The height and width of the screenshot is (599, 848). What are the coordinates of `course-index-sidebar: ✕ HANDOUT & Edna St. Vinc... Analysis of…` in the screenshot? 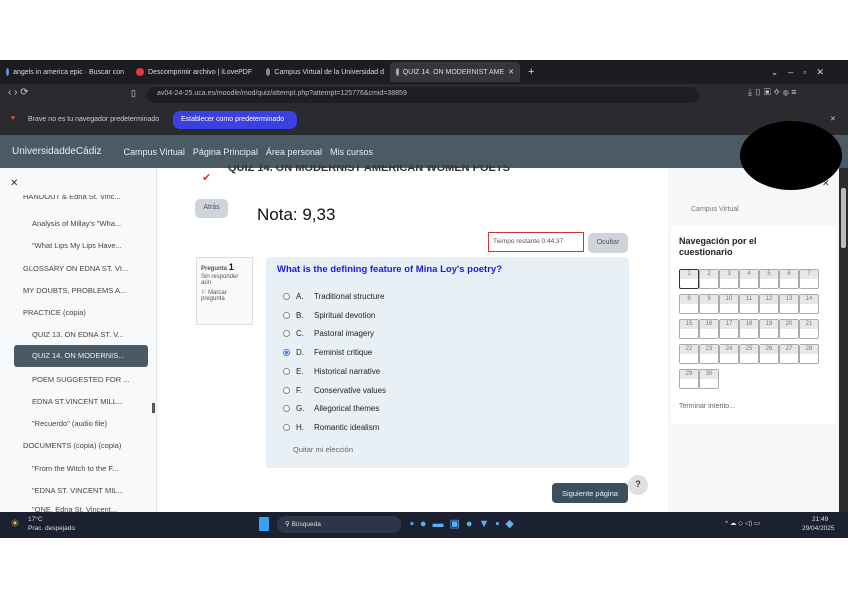 It's located at (78, 340).